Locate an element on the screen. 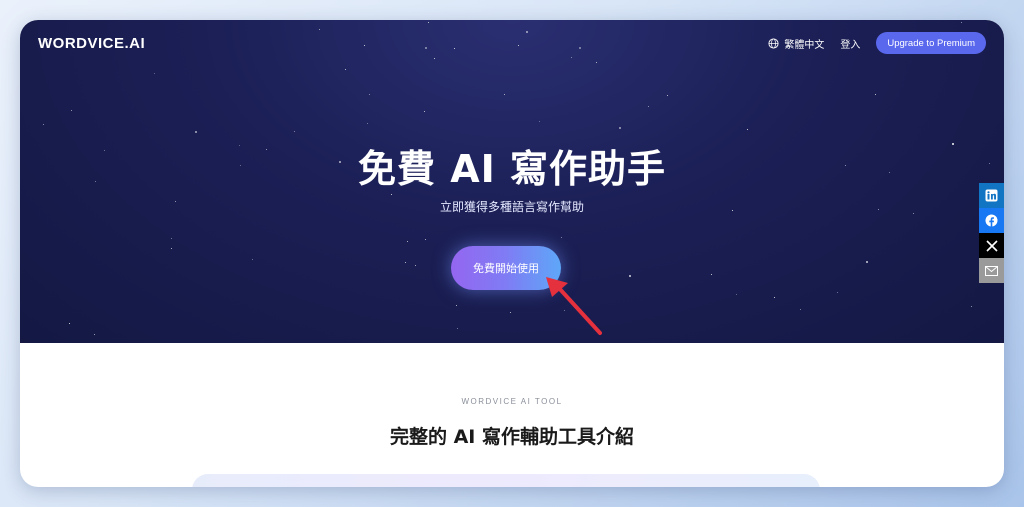  nav-right: 繁體中文 登入 Upgrade to Premium is located at coordinates (877, 43).